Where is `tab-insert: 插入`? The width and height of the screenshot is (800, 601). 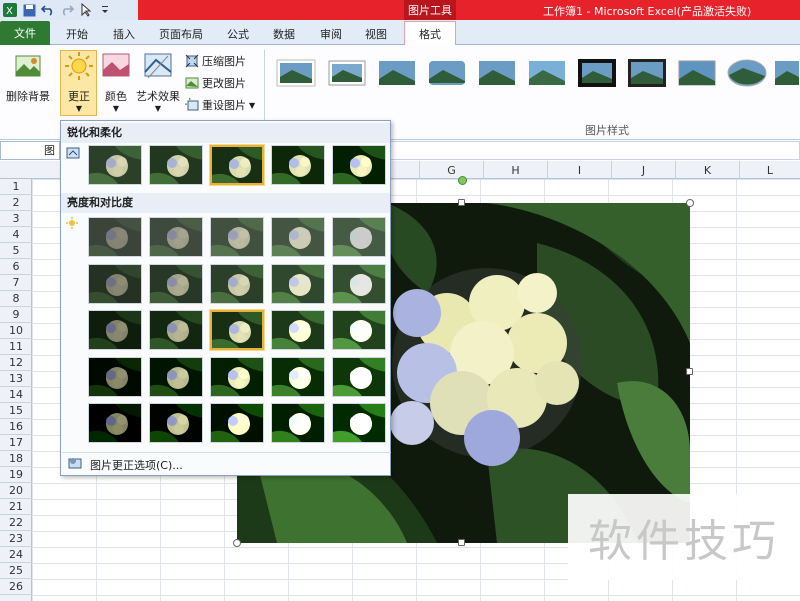 tab-insert: 插入 is located at coordinates (124, 33).